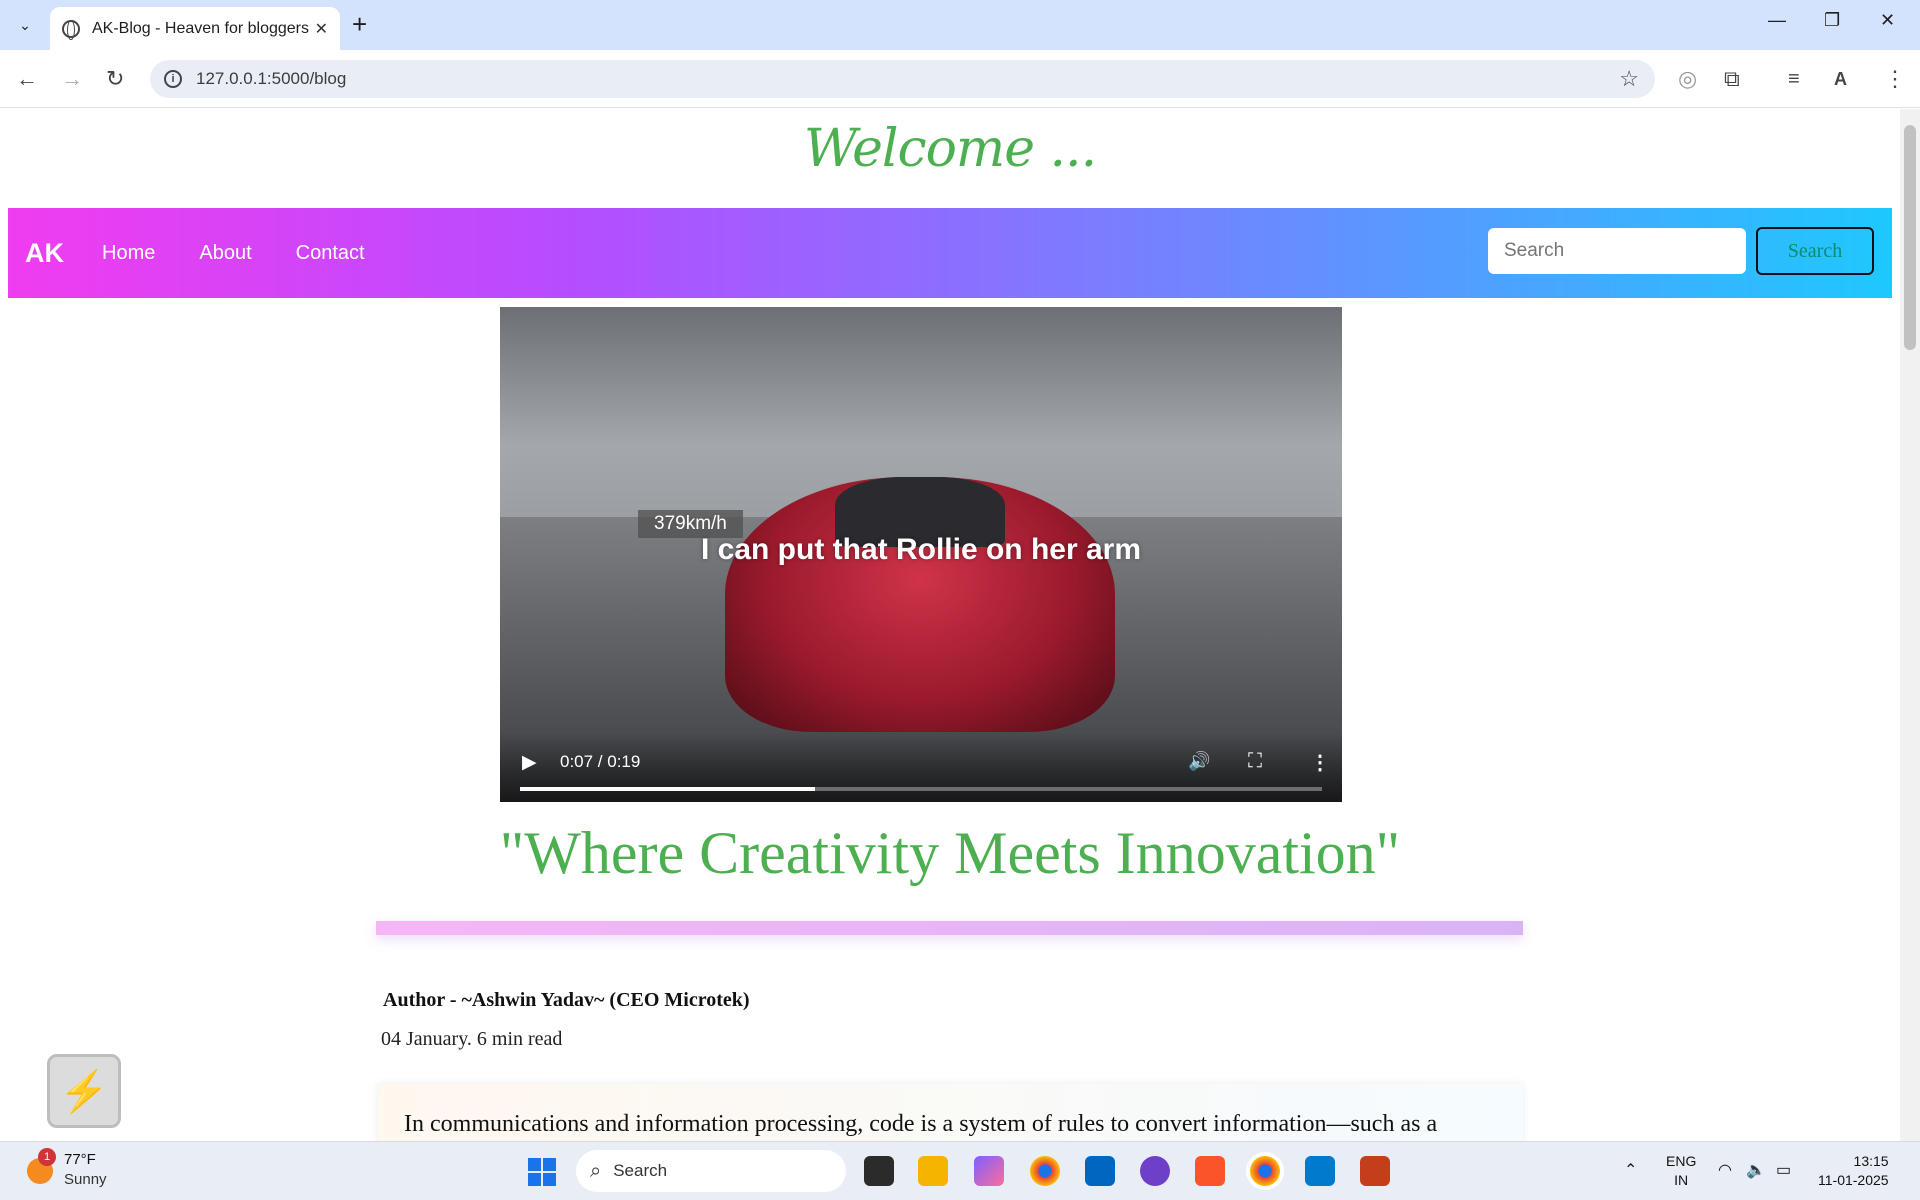 The width and height of the screenshot is (1920, 1200). Describe the element at coordinates (949, 928) in the screenshot. I see `divider-bar` at that location.